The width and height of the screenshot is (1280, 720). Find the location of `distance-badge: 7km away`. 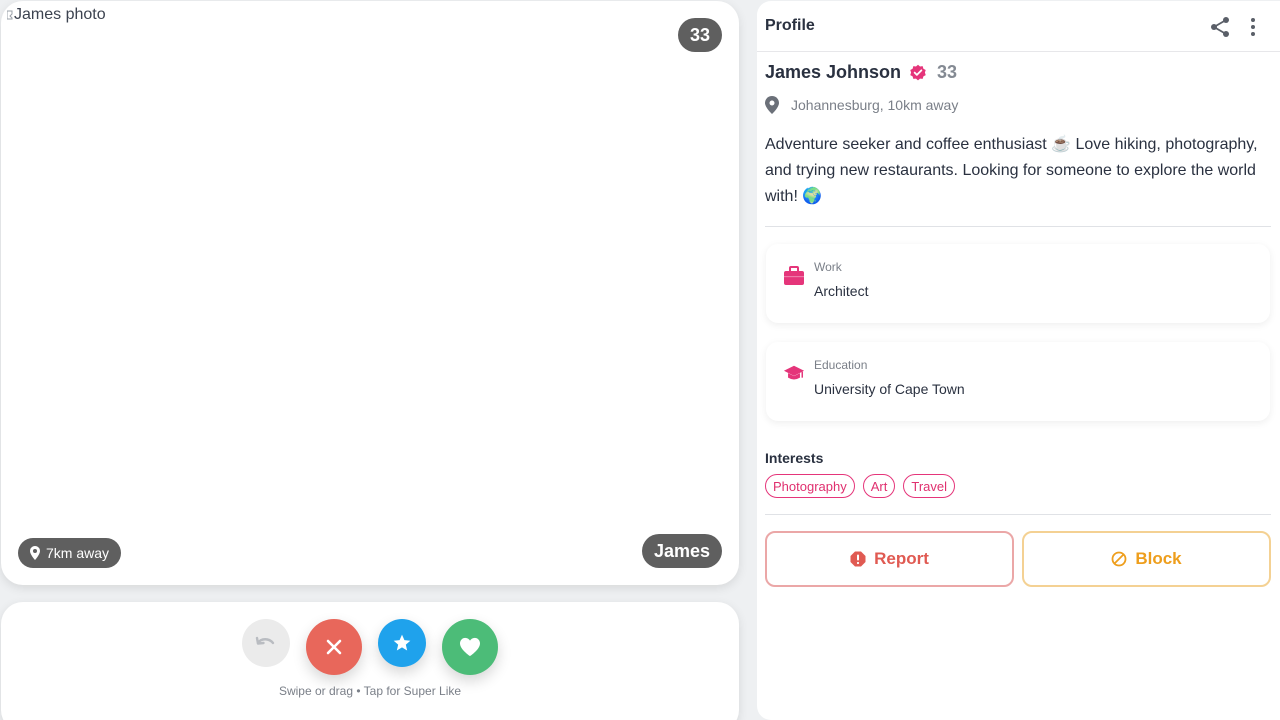

distance-badge: 7km away is located at coordinates (70, 553).